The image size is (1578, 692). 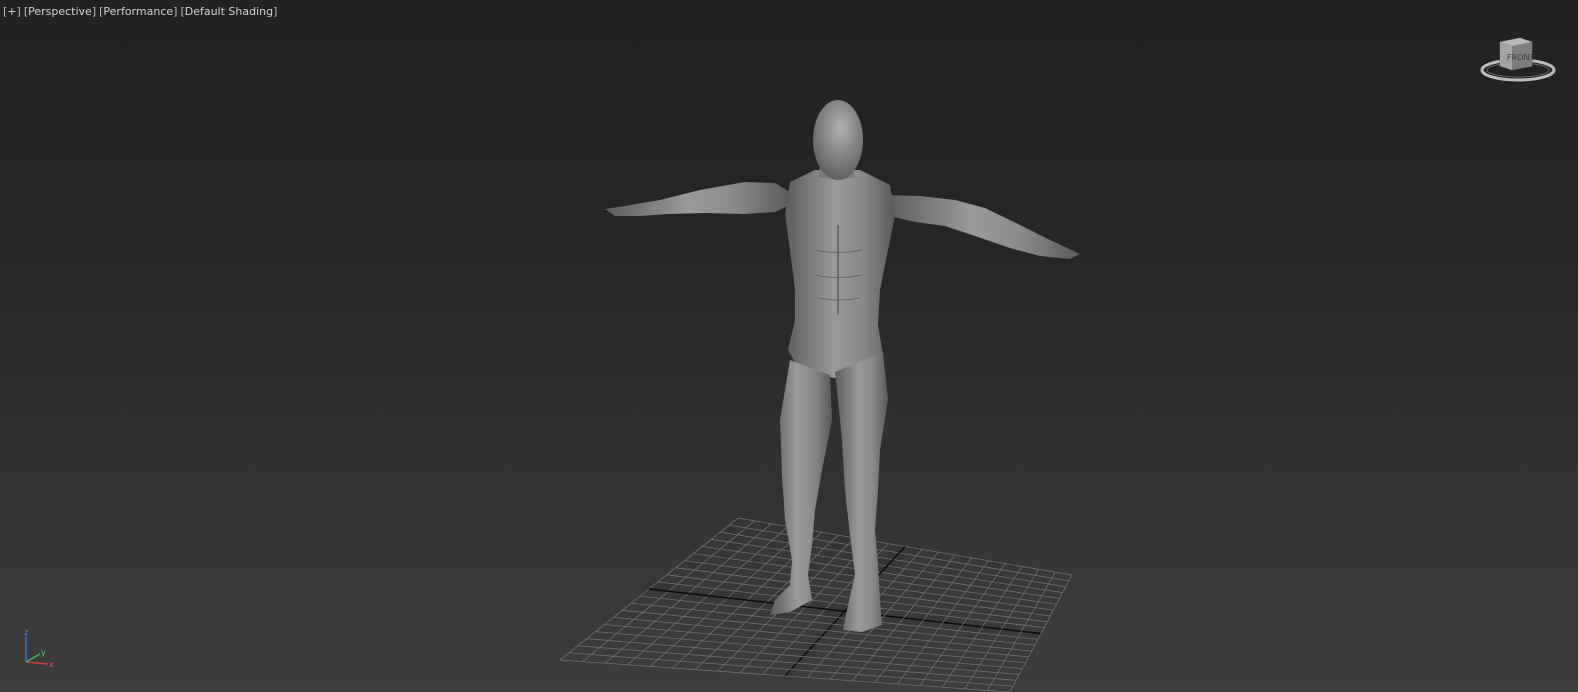 What do you see at coordinates (801, 487) in the screenshot?
I see `model-left-leg` at bounding box center [801, 487].